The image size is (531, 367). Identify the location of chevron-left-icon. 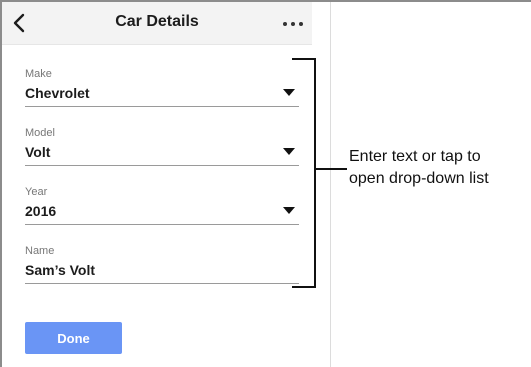
(19, 23).